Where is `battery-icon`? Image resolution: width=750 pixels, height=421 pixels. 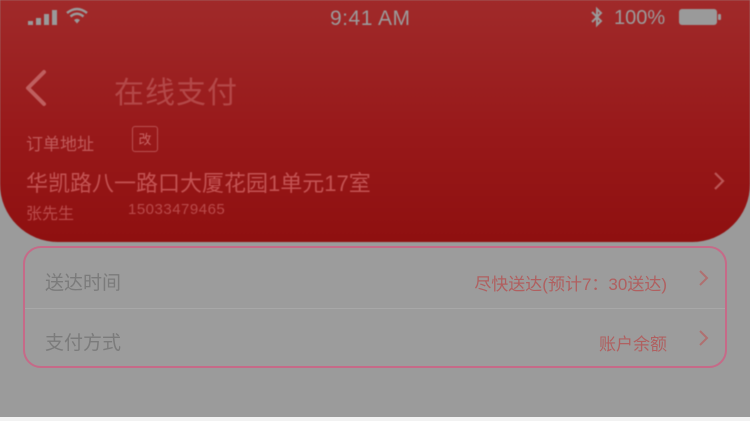 battery-icon is located at coordinates (700, 17).